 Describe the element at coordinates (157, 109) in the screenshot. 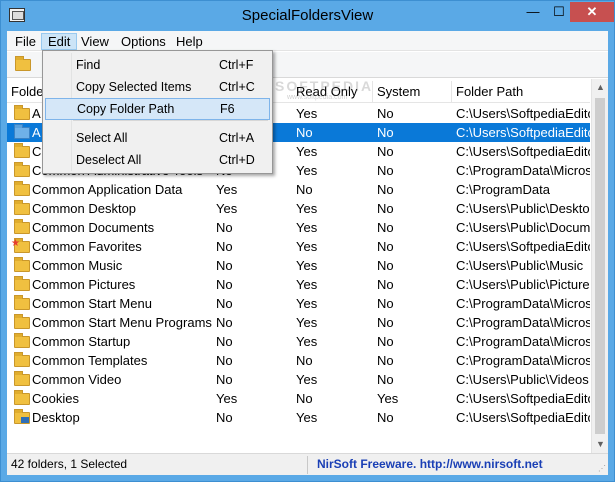

I see `menu-item-copy-folder-path: Copy Folder Path F6` at that location.